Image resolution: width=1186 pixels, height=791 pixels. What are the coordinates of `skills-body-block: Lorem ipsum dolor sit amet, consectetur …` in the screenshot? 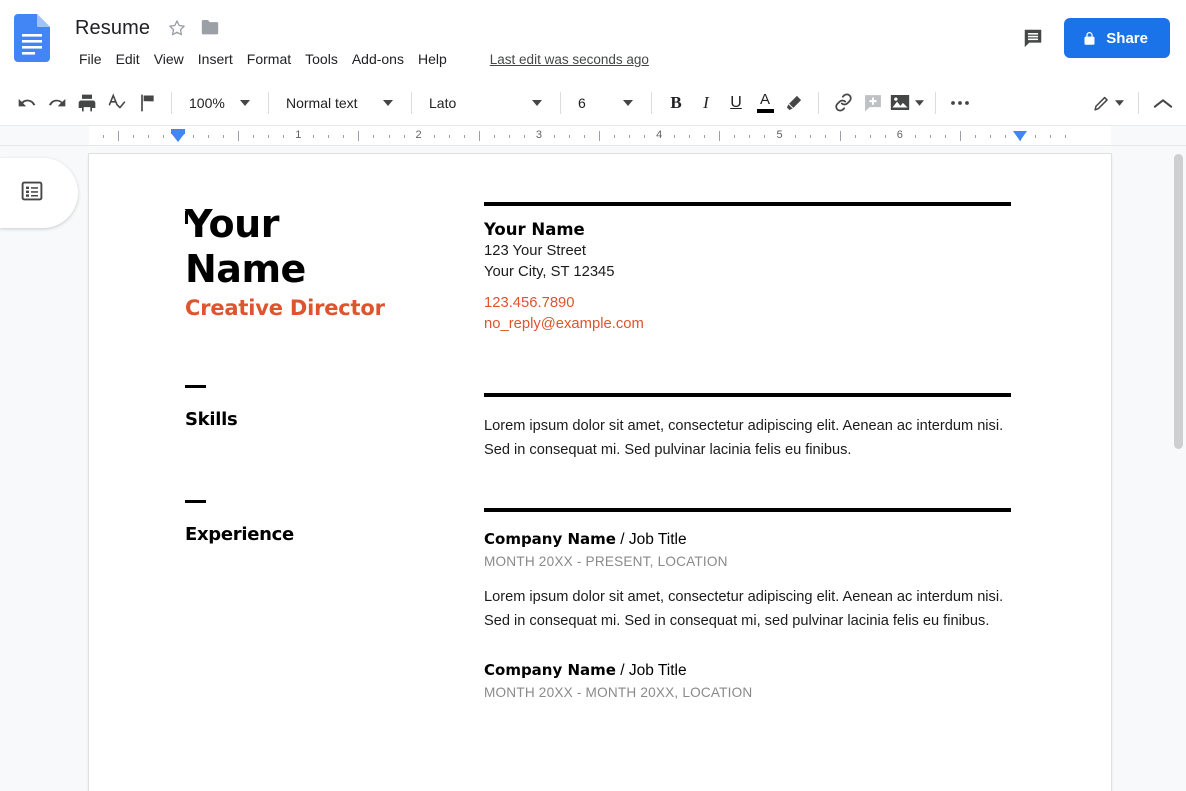 It's located at (747, 423).